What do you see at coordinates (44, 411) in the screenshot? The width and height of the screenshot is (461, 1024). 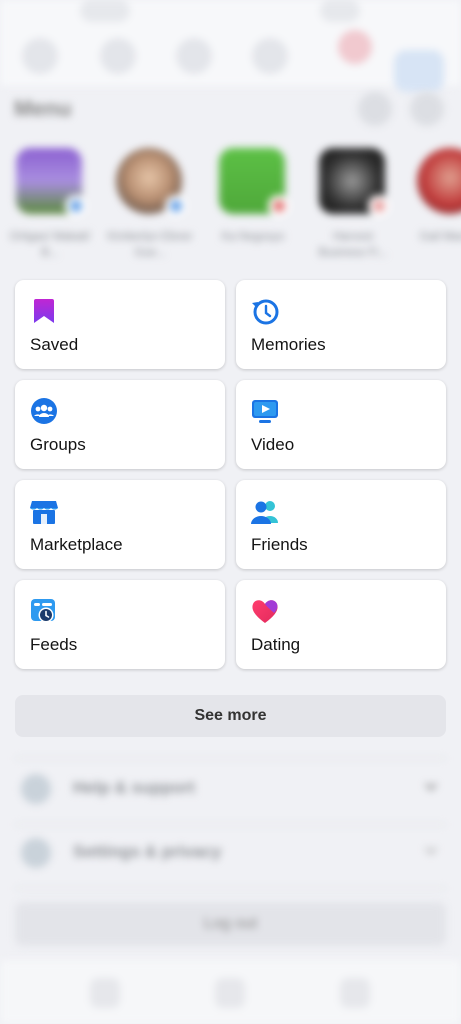 I see `groups-icon` at bounding box center [44, 411].